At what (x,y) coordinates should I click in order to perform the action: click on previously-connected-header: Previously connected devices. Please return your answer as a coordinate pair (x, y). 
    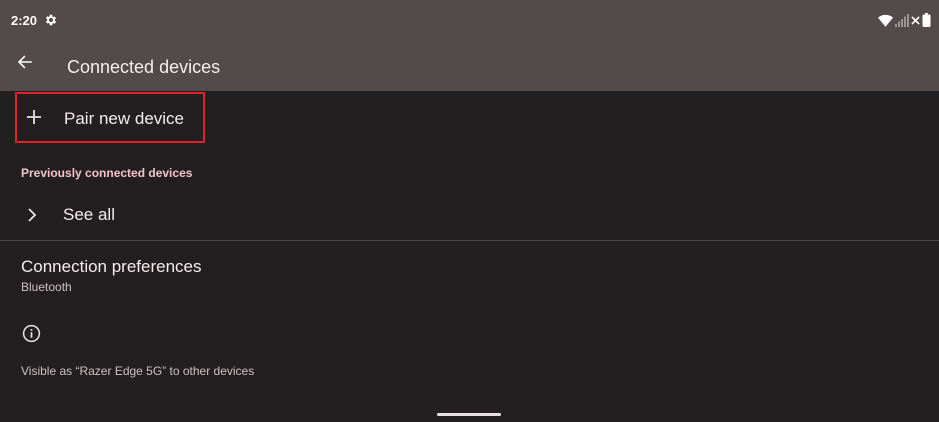
    Looking at the image, I should click on (107, 173).